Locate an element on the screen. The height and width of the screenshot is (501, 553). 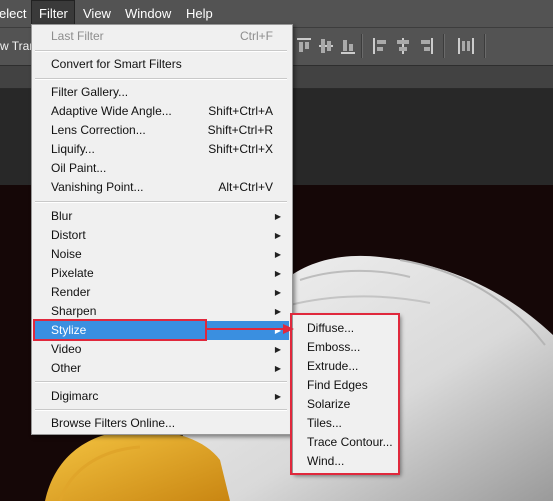
menu-item-label: Video is located at coordinates (66, 349).